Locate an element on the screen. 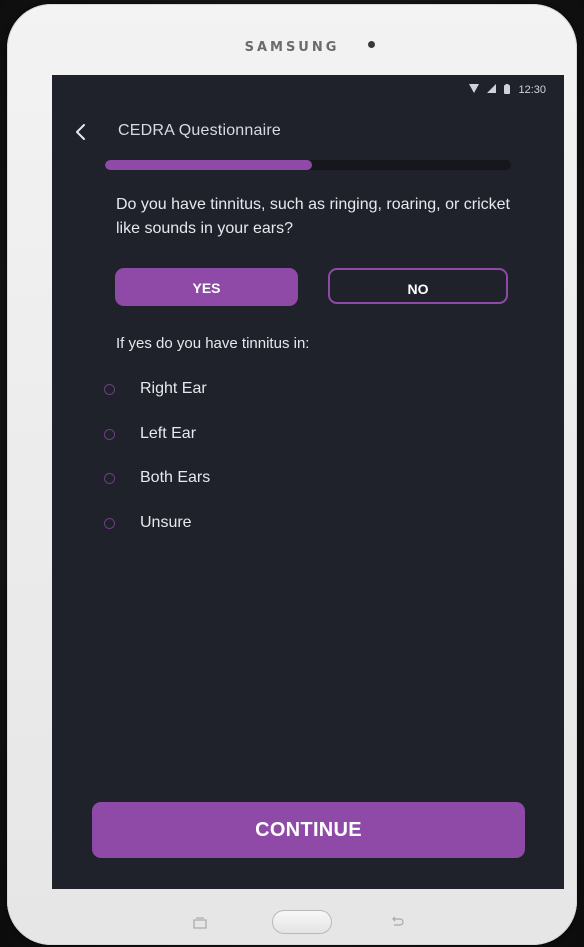 This screenshot has height=947, width=584. progress-bar is located at coordinates (308, 165).